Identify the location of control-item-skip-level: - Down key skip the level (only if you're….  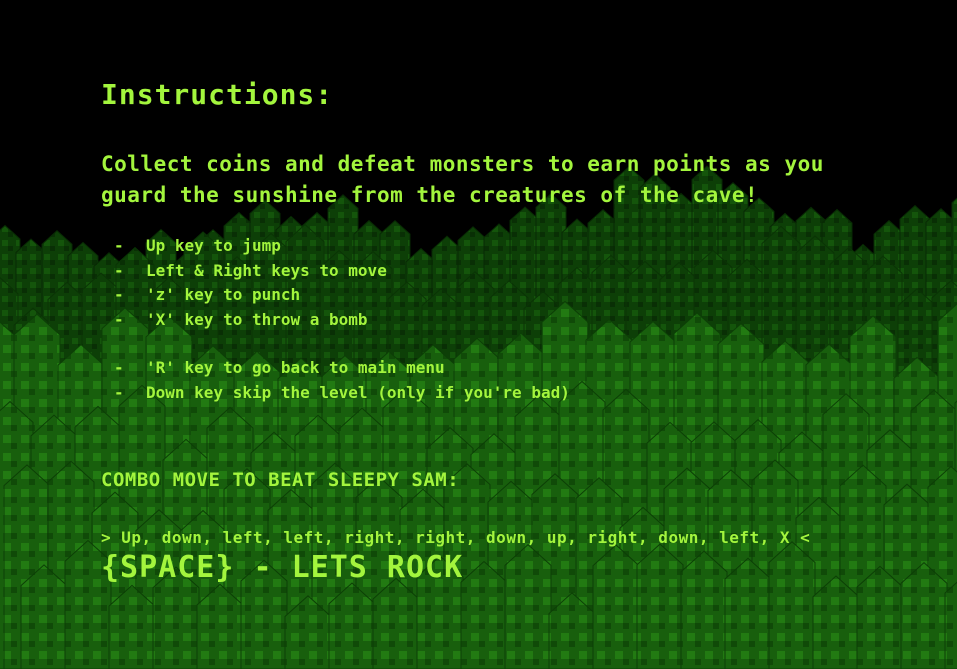
(342, 392).